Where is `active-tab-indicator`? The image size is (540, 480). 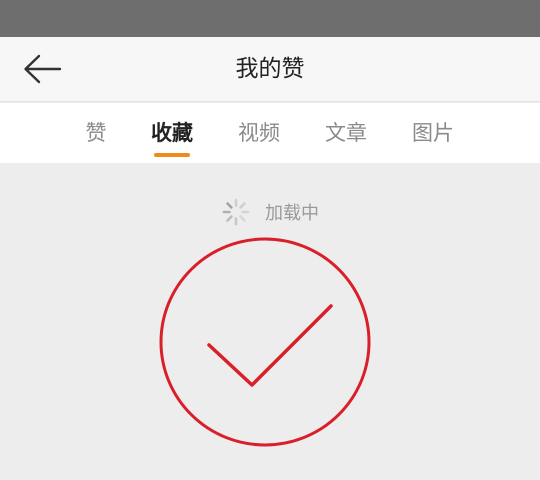
active-tab-indicator is located at coordinates (172, 155).